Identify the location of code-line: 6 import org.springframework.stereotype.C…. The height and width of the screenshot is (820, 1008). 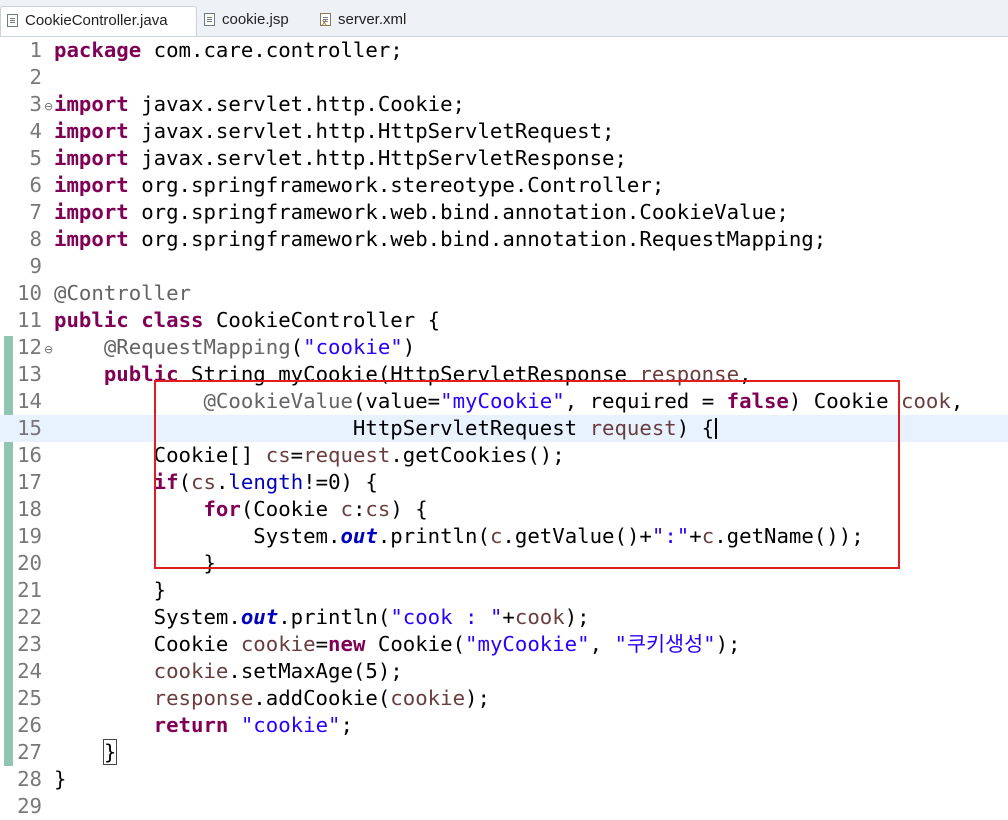
(504, 185).